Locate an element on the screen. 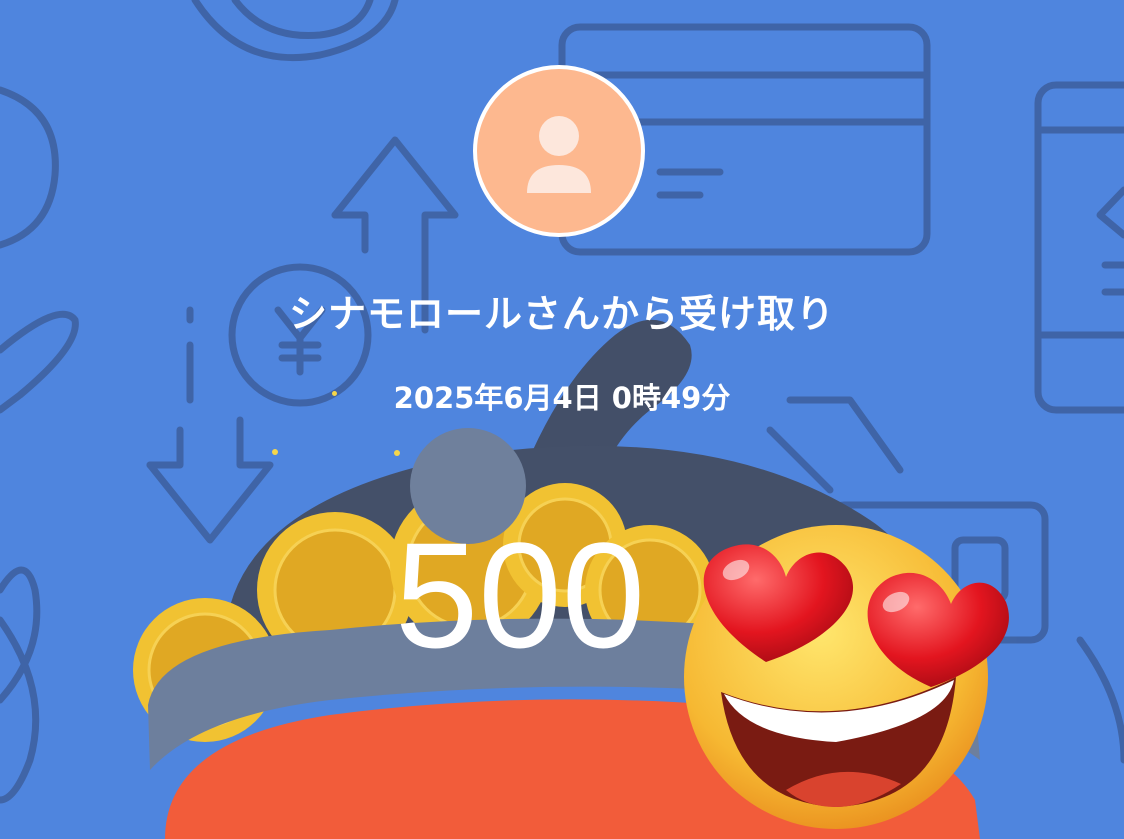 The image size is (1124, 839). transaction-datetime: 2025年6月4日 0時49分 is located at coordinates (562, 398).